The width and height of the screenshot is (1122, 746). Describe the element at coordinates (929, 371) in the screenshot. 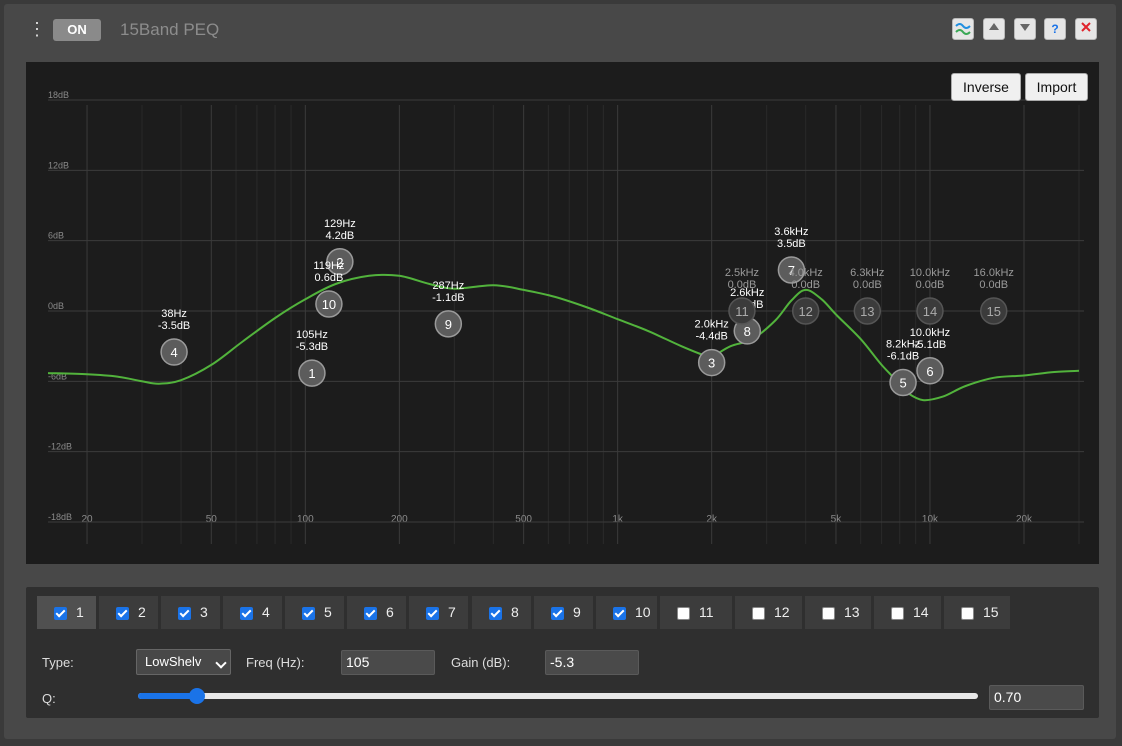

I see `band-6-number: 6` at that location.